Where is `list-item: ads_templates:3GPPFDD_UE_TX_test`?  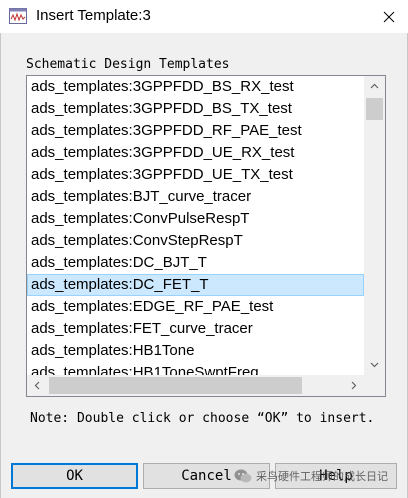 list-item: ads_templates:3GPPFDD_UE_TX_test is located at coordinates (195, 175).